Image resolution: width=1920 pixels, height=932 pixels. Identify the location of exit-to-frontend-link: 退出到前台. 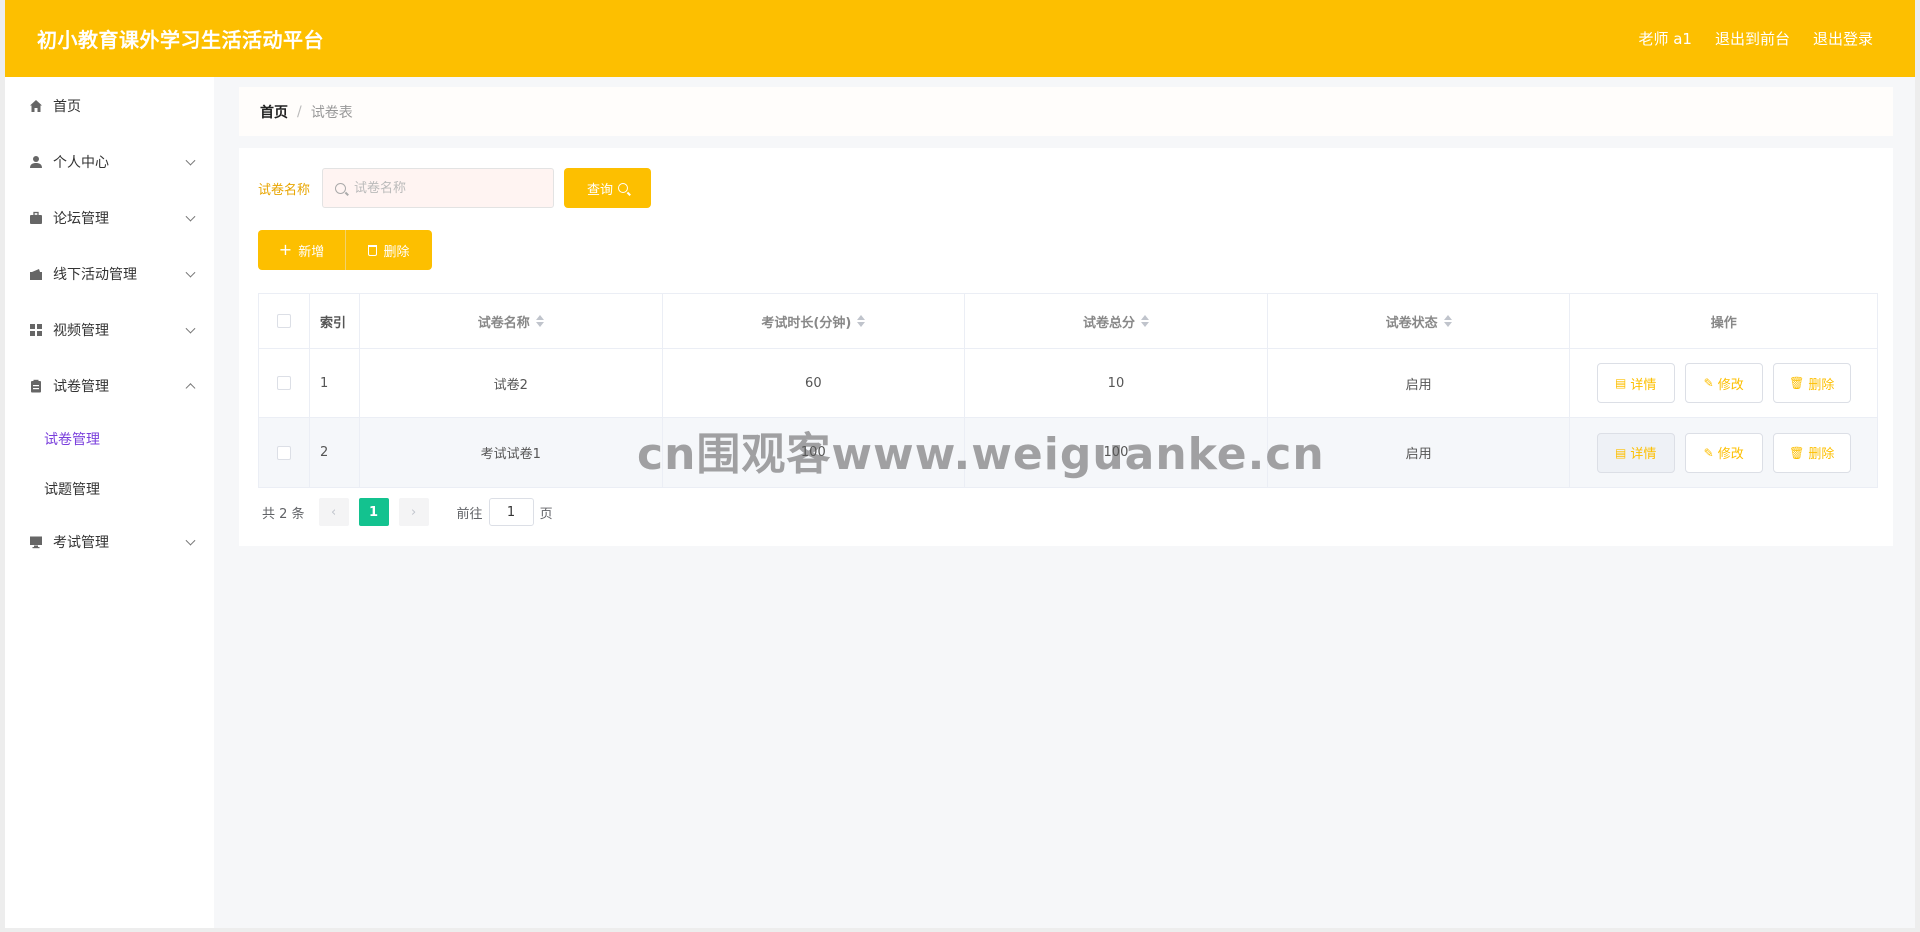
(1752, 38).